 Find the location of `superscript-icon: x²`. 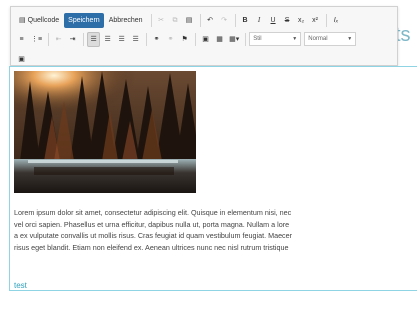

superscript-icon: x² is located at coordinates (315, 20).